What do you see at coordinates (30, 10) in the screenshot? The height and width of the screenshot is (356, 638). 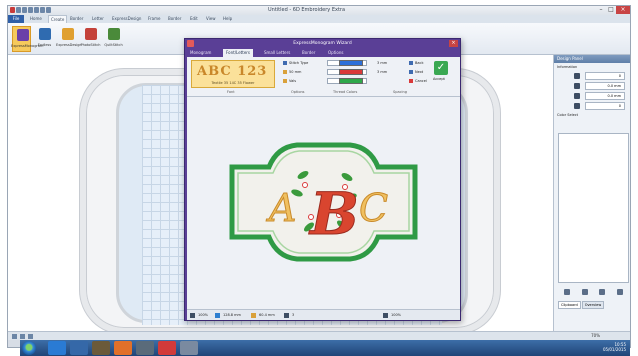 I see `save-icon` at bounding box center [30, 10].